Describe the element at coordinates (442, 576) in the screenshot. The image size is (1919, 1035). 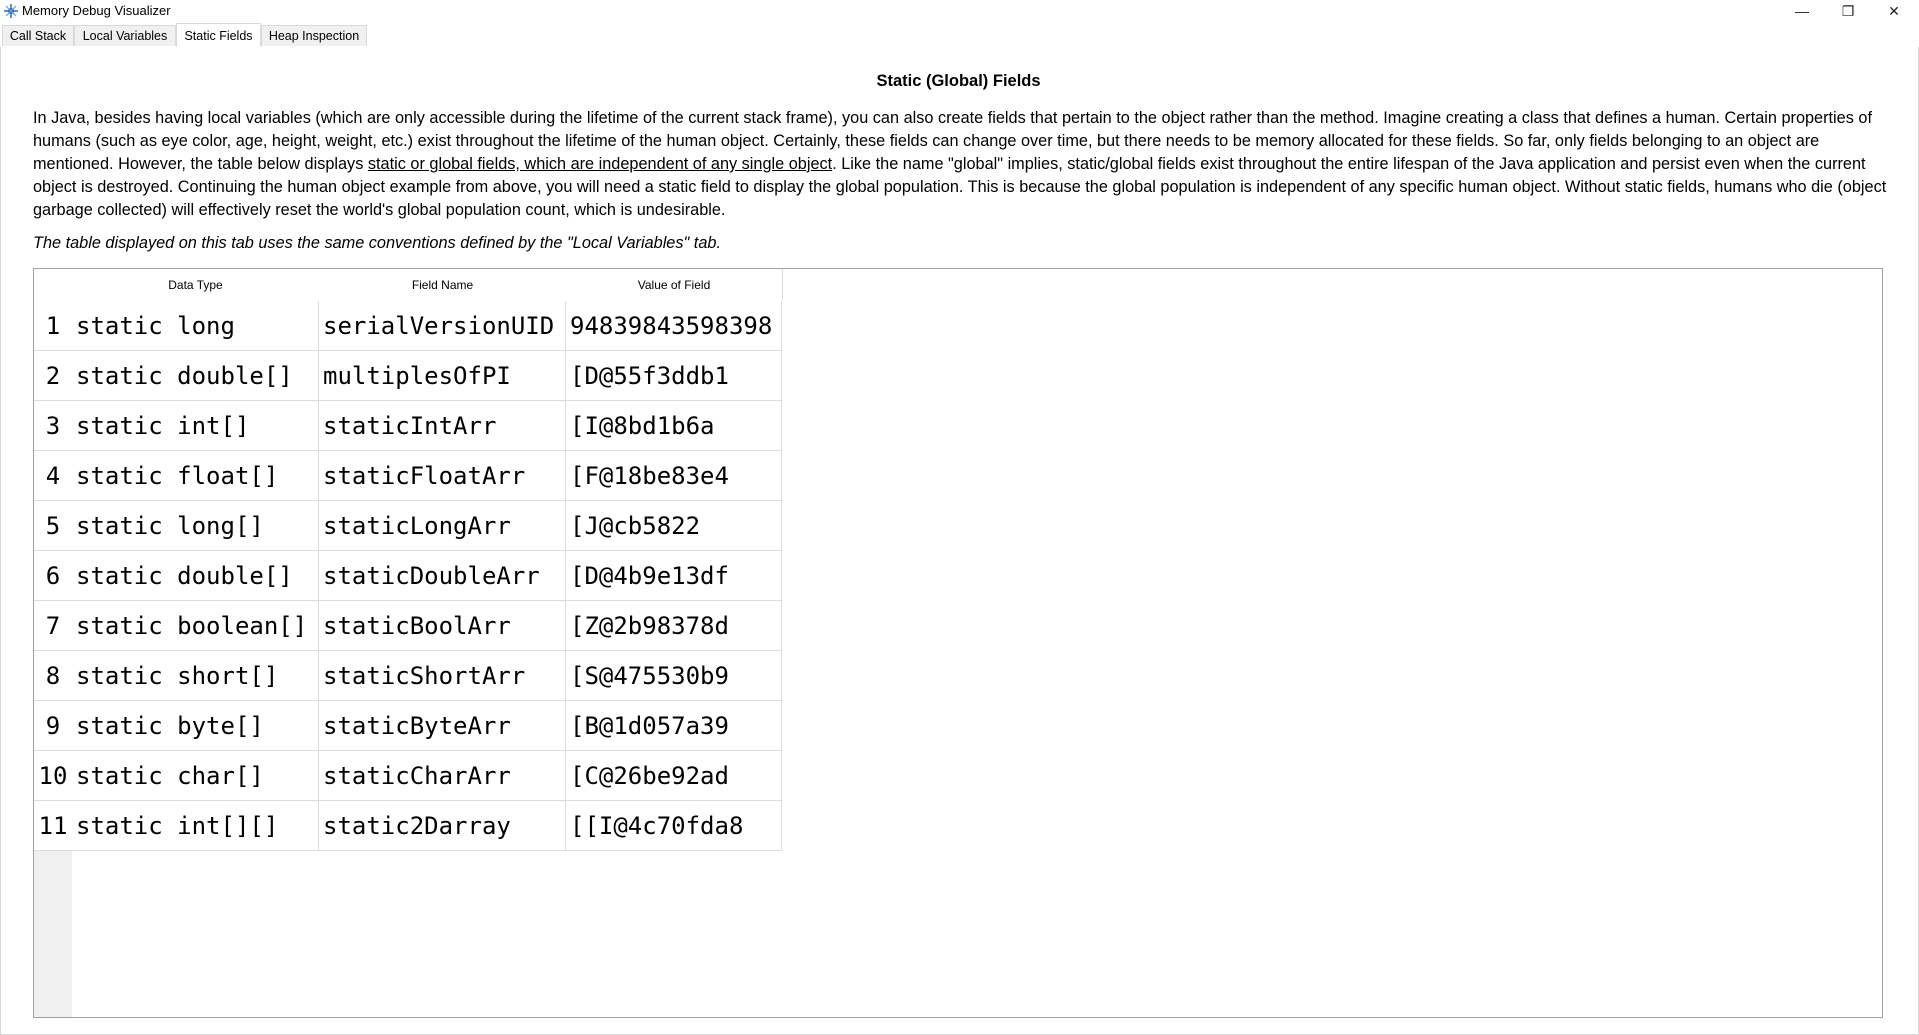
I see `field-name-cell: staticDoubleArr` at that location.